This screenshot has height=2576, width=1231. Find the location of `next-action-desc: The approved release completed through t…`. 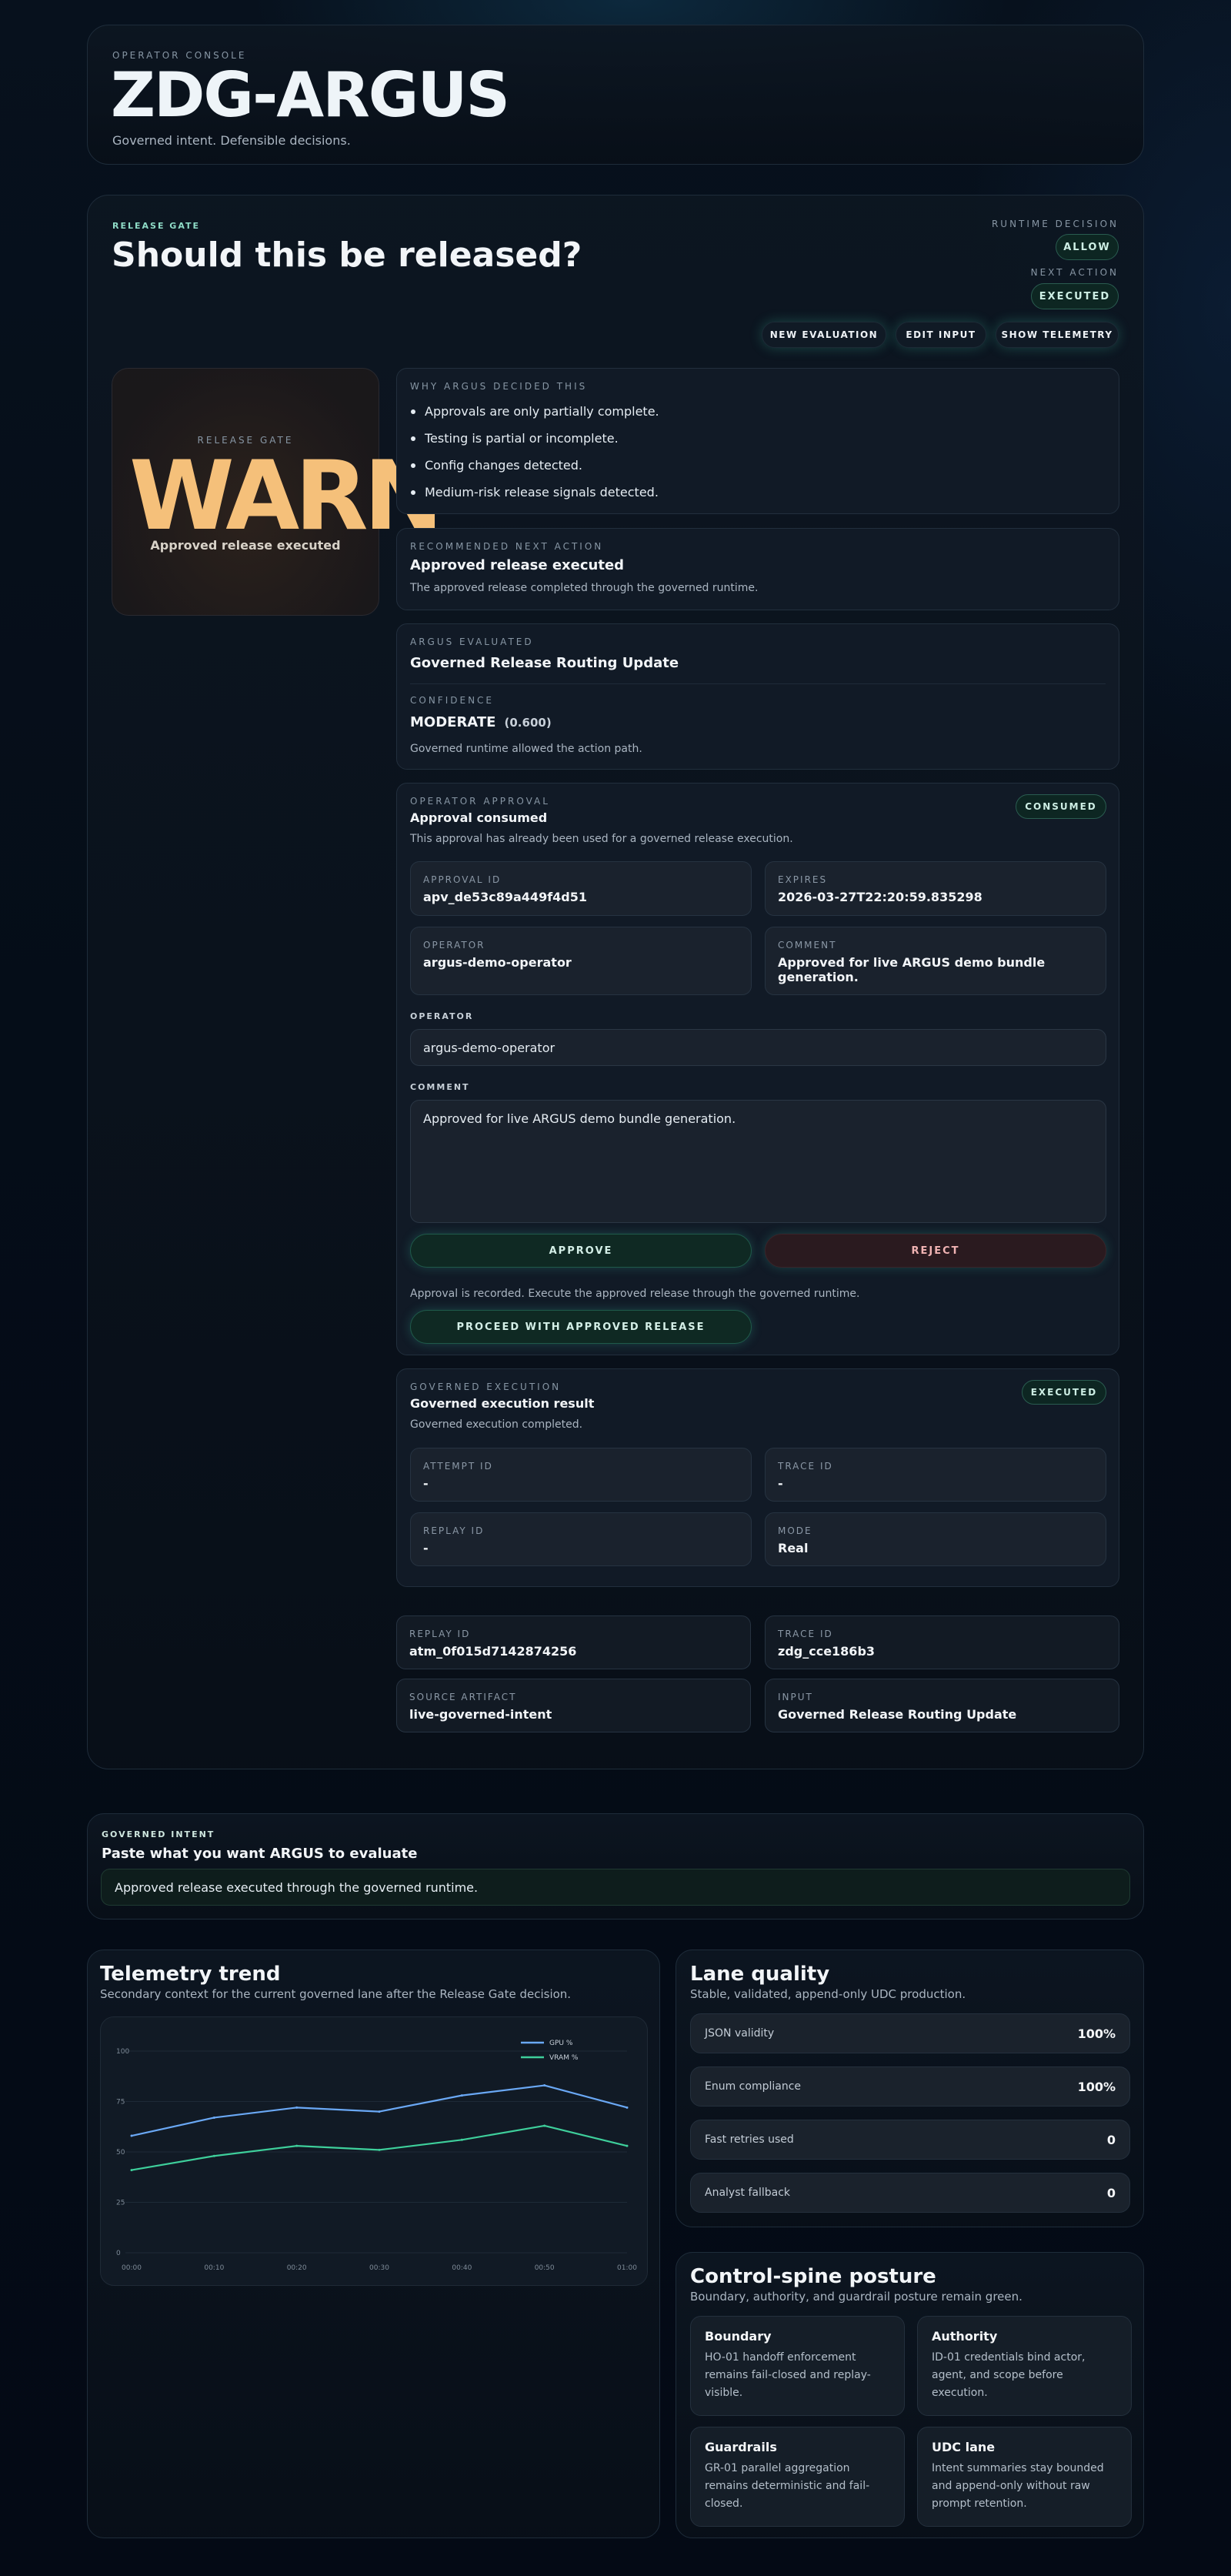

next-action-desc: The approved release completed through t… is located at coordinates (584, 588).